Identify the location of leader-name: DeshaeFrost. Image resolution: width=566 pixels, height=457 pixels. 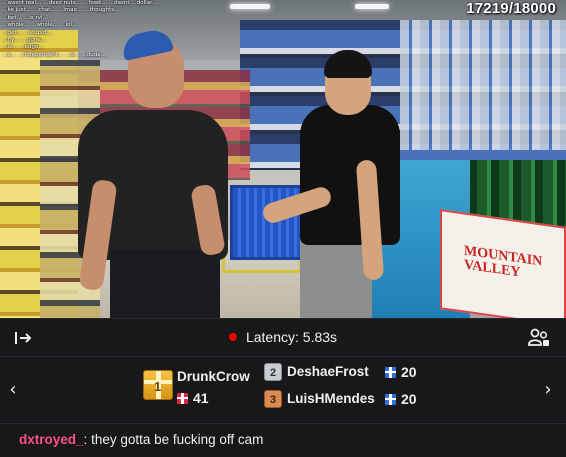
(328, 371).